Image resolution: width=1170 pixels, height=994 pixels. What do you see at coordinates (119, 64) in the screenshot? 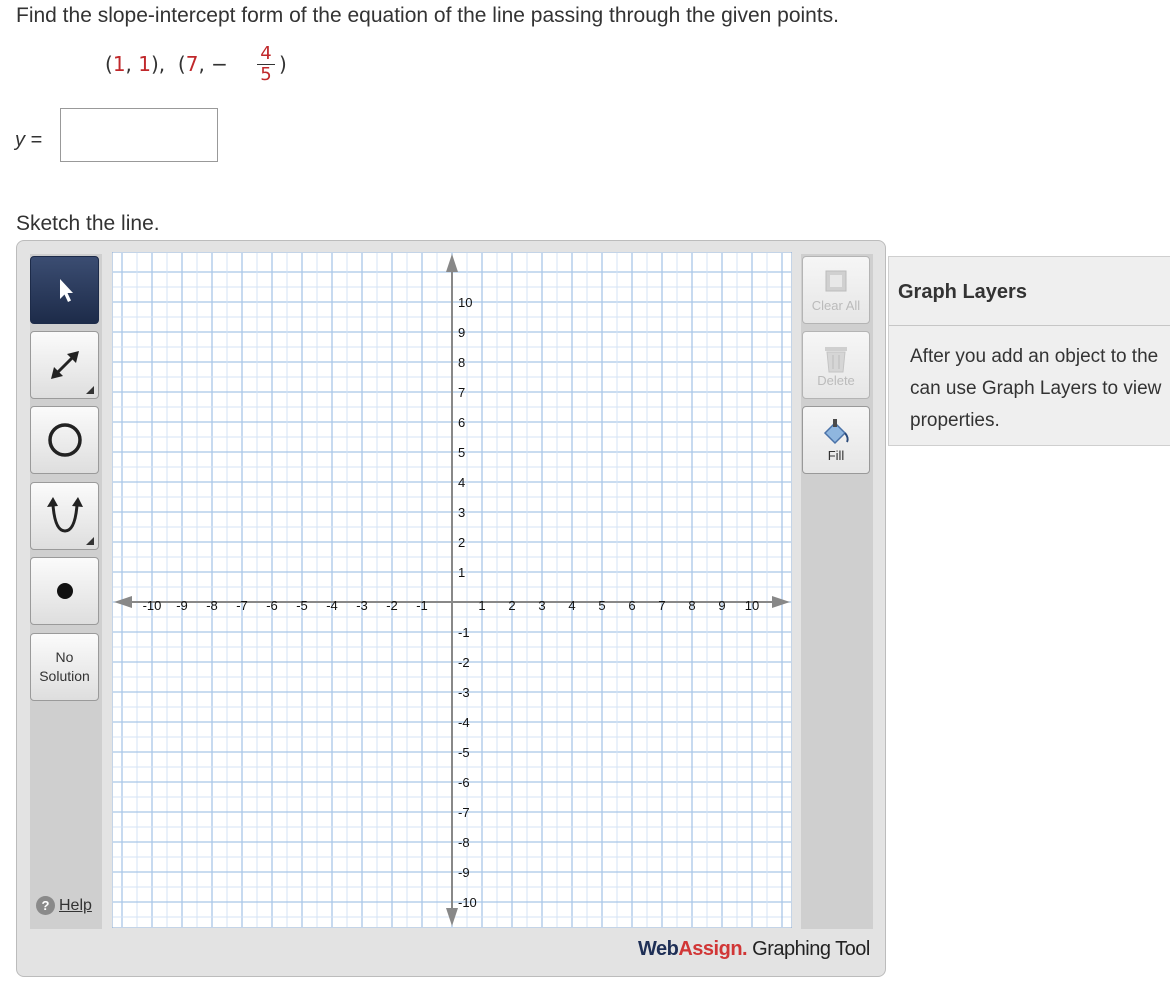
I see `point1-x: 1` at bounding box center [119, 64].